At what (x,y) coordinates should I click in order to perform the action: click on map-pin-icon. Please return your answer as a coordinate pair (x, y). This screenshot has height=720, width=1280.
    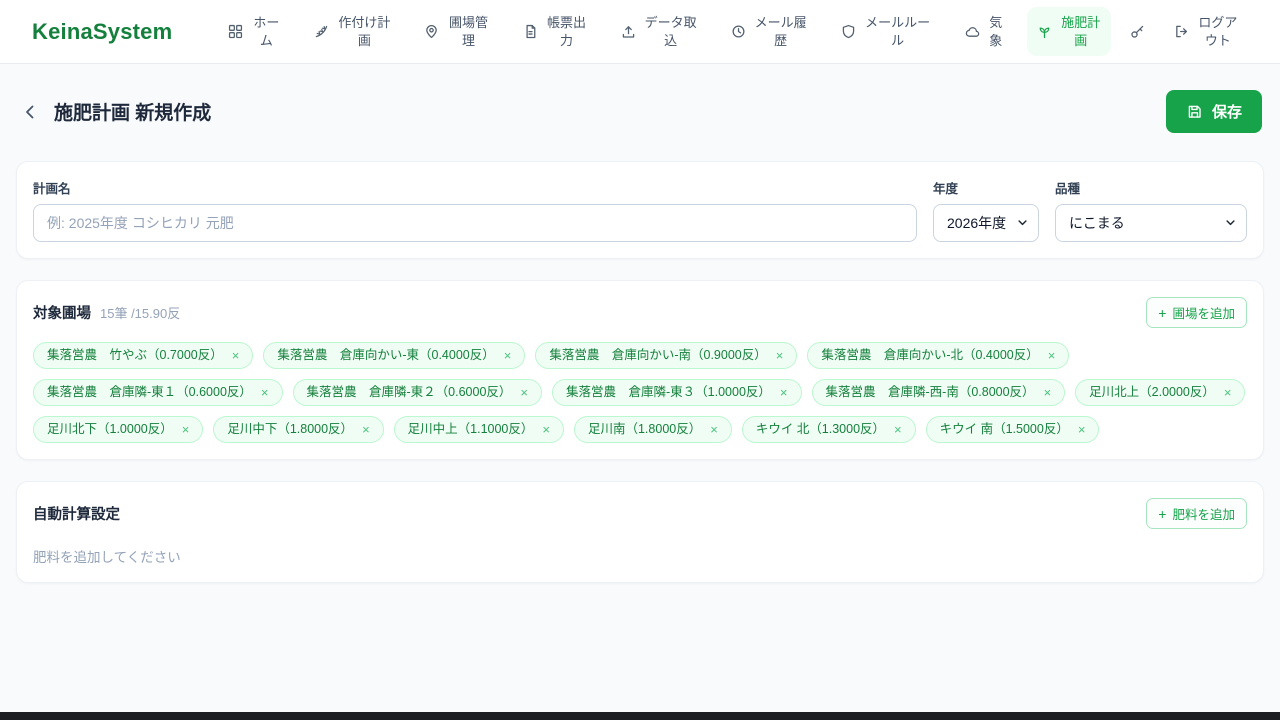
    Looking at the image, I should click on (431, 31).